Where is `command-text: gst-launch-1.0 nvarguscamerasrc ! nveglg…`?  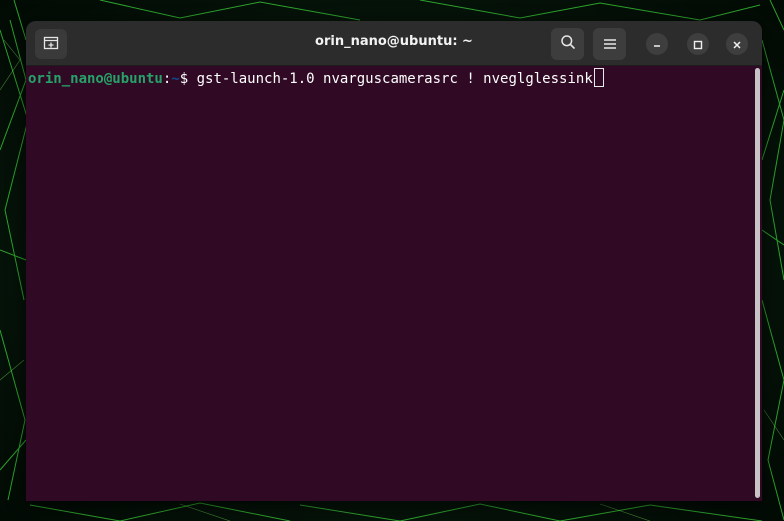
command-text: gst-launch-1.0 nvarguscamerasrc ! nveglg… is located at coordinates (394, 79).